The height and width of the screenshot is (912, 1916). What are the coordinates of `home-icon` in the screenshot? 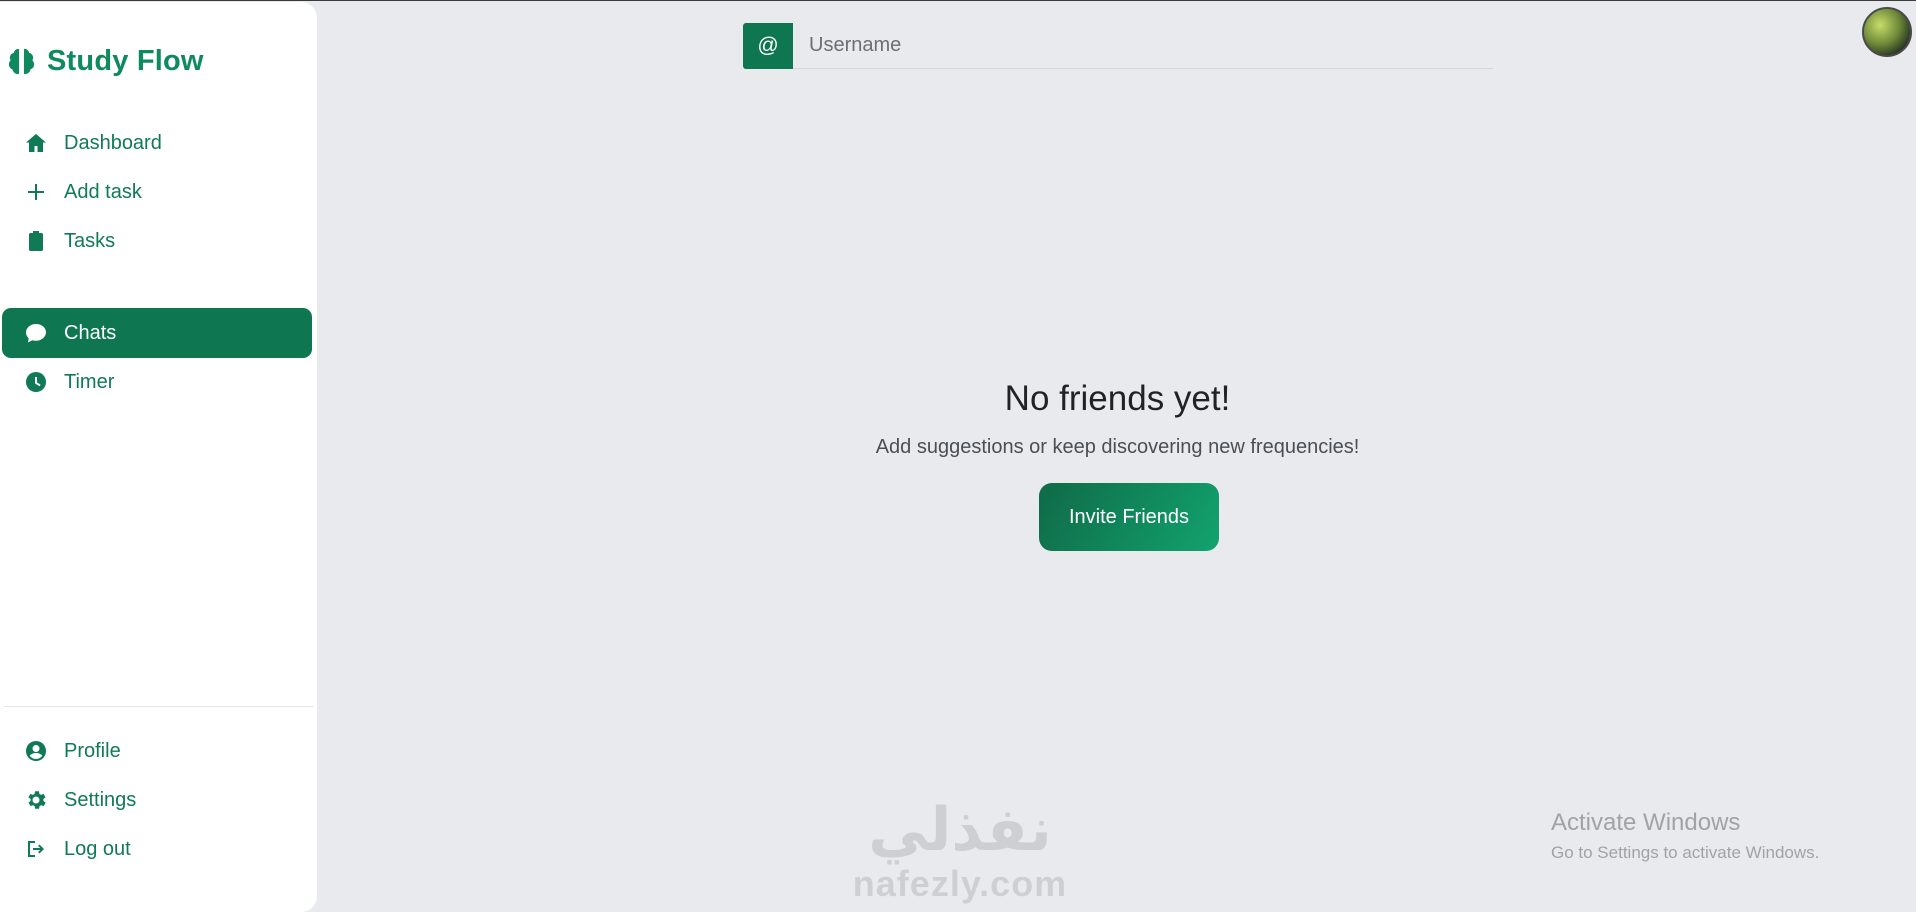 It's located at (36, 143).